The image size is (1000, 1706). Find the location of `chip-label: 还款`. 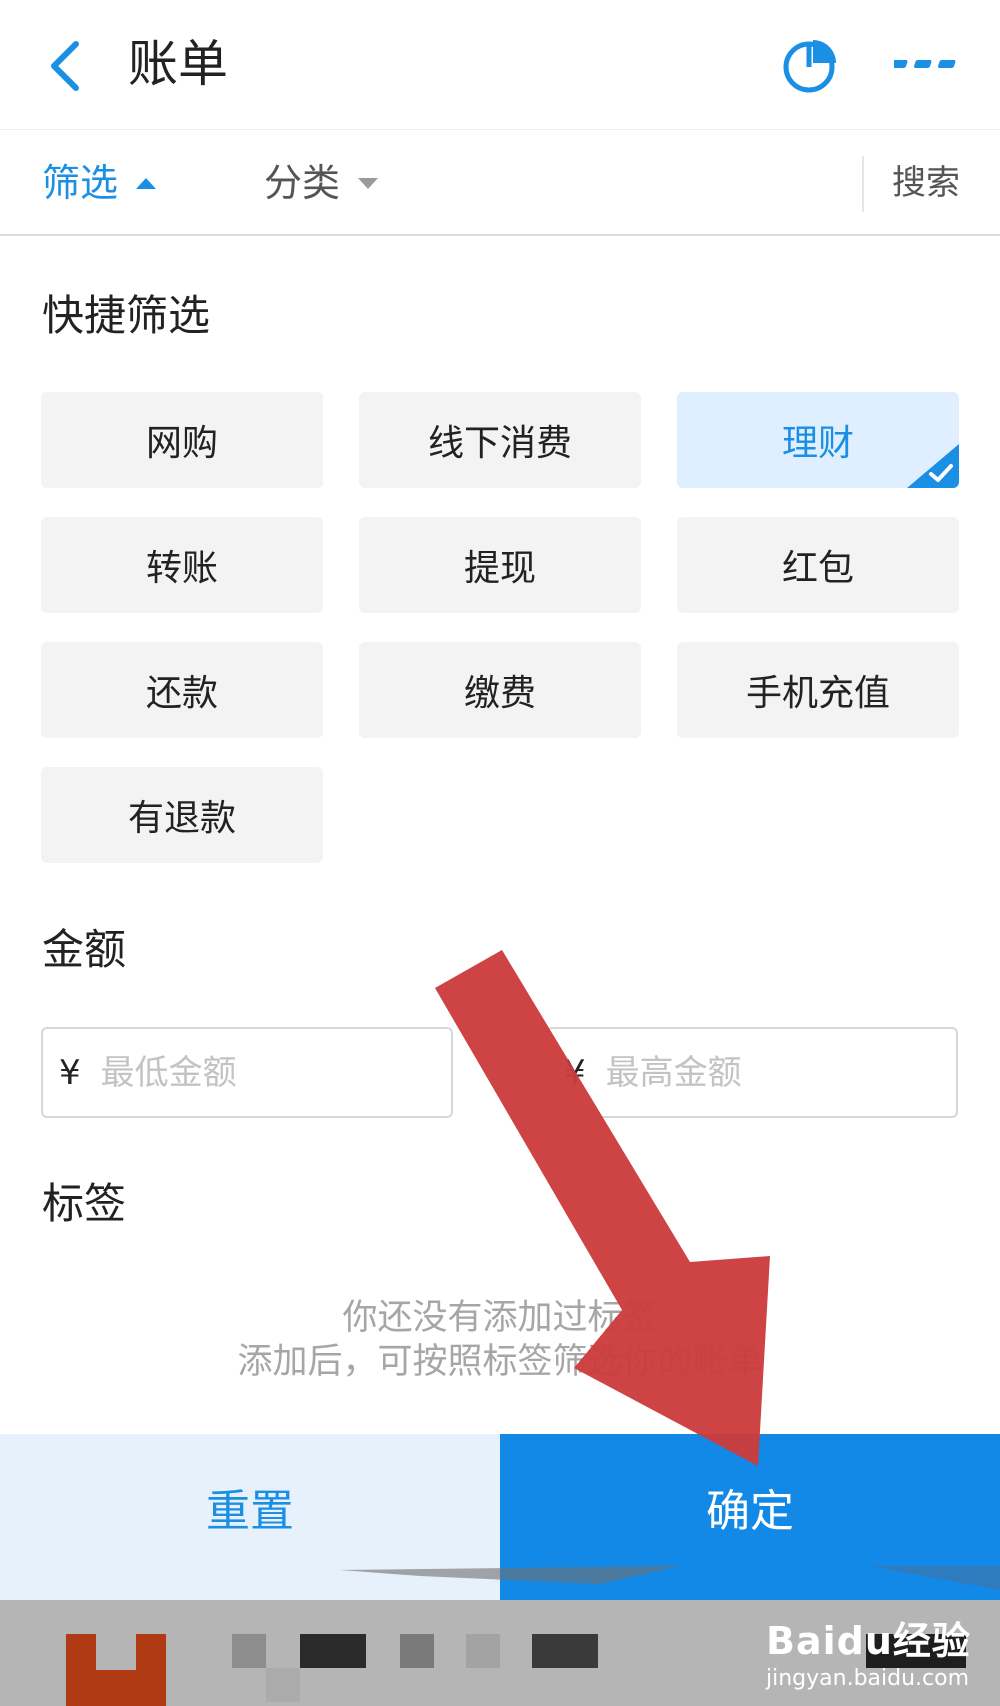

chip-label: 还款 is located at coordinates (181, 693).